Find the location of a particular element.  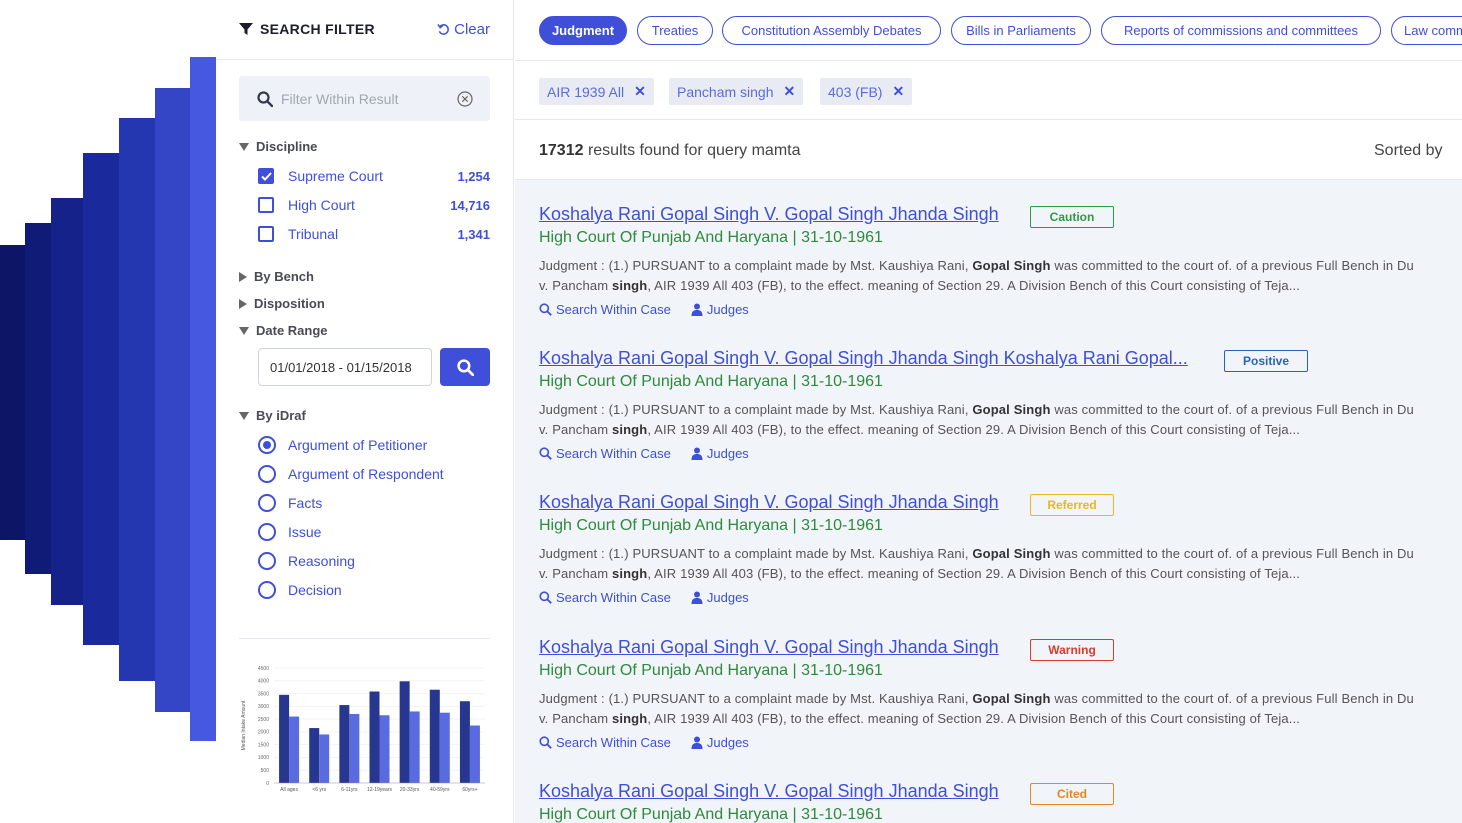

by-bench-heading: By Bench is located at coordinates (276, 276).